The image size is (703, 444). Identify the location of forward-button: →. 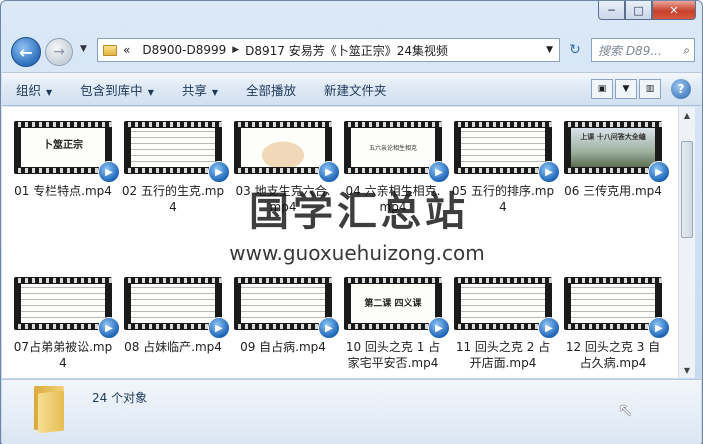
(59, 52).